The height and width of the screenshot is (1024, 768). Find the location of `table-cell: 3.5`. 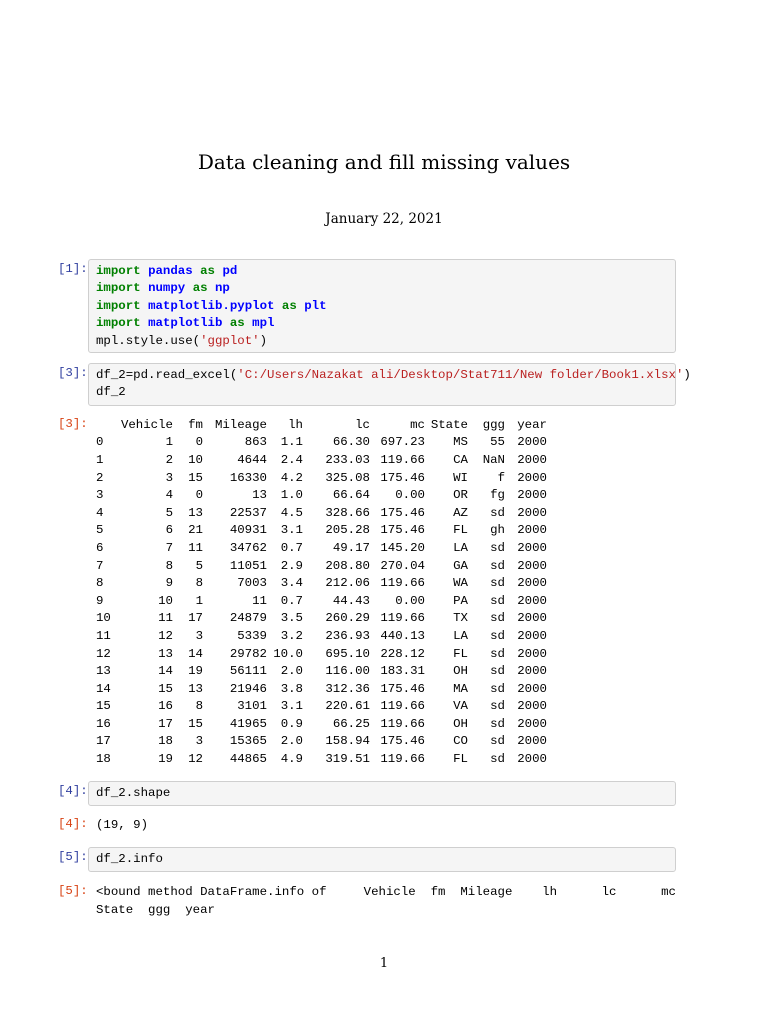

table-cell: 3.5 is located at coordinates (291, 618).